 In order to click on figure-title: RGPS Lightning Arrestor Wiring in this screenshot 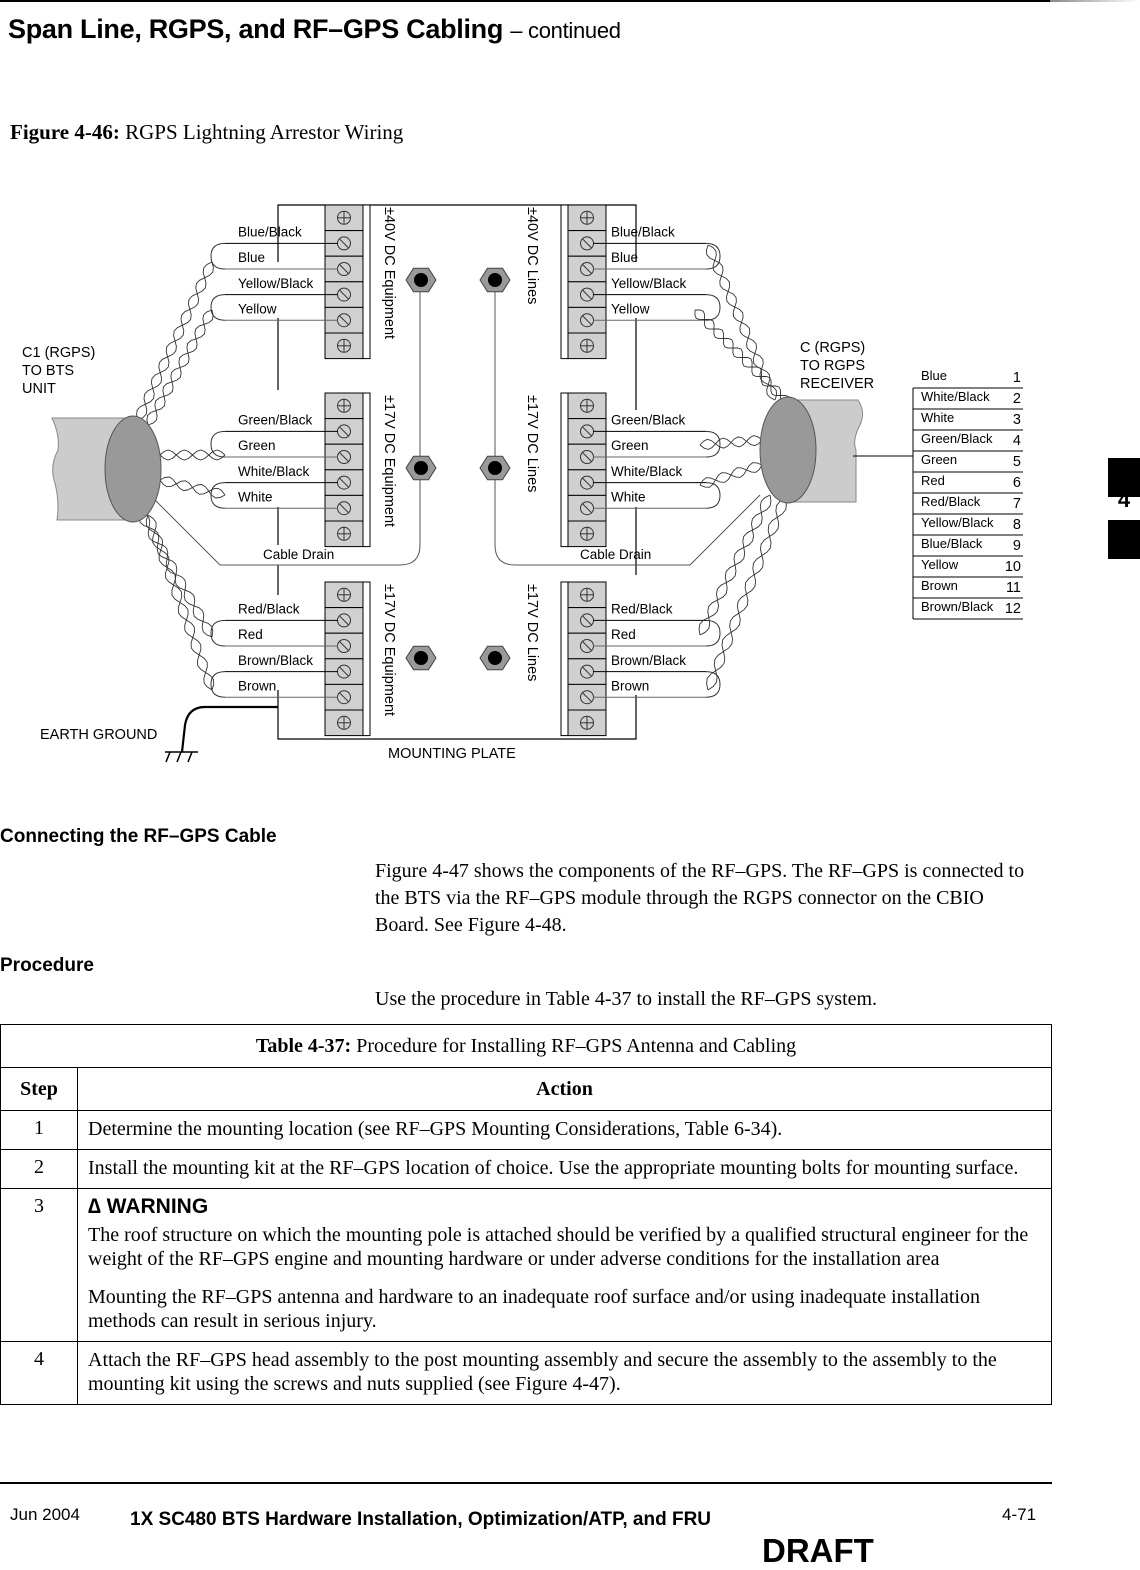, I will do `click(264, 132)`.